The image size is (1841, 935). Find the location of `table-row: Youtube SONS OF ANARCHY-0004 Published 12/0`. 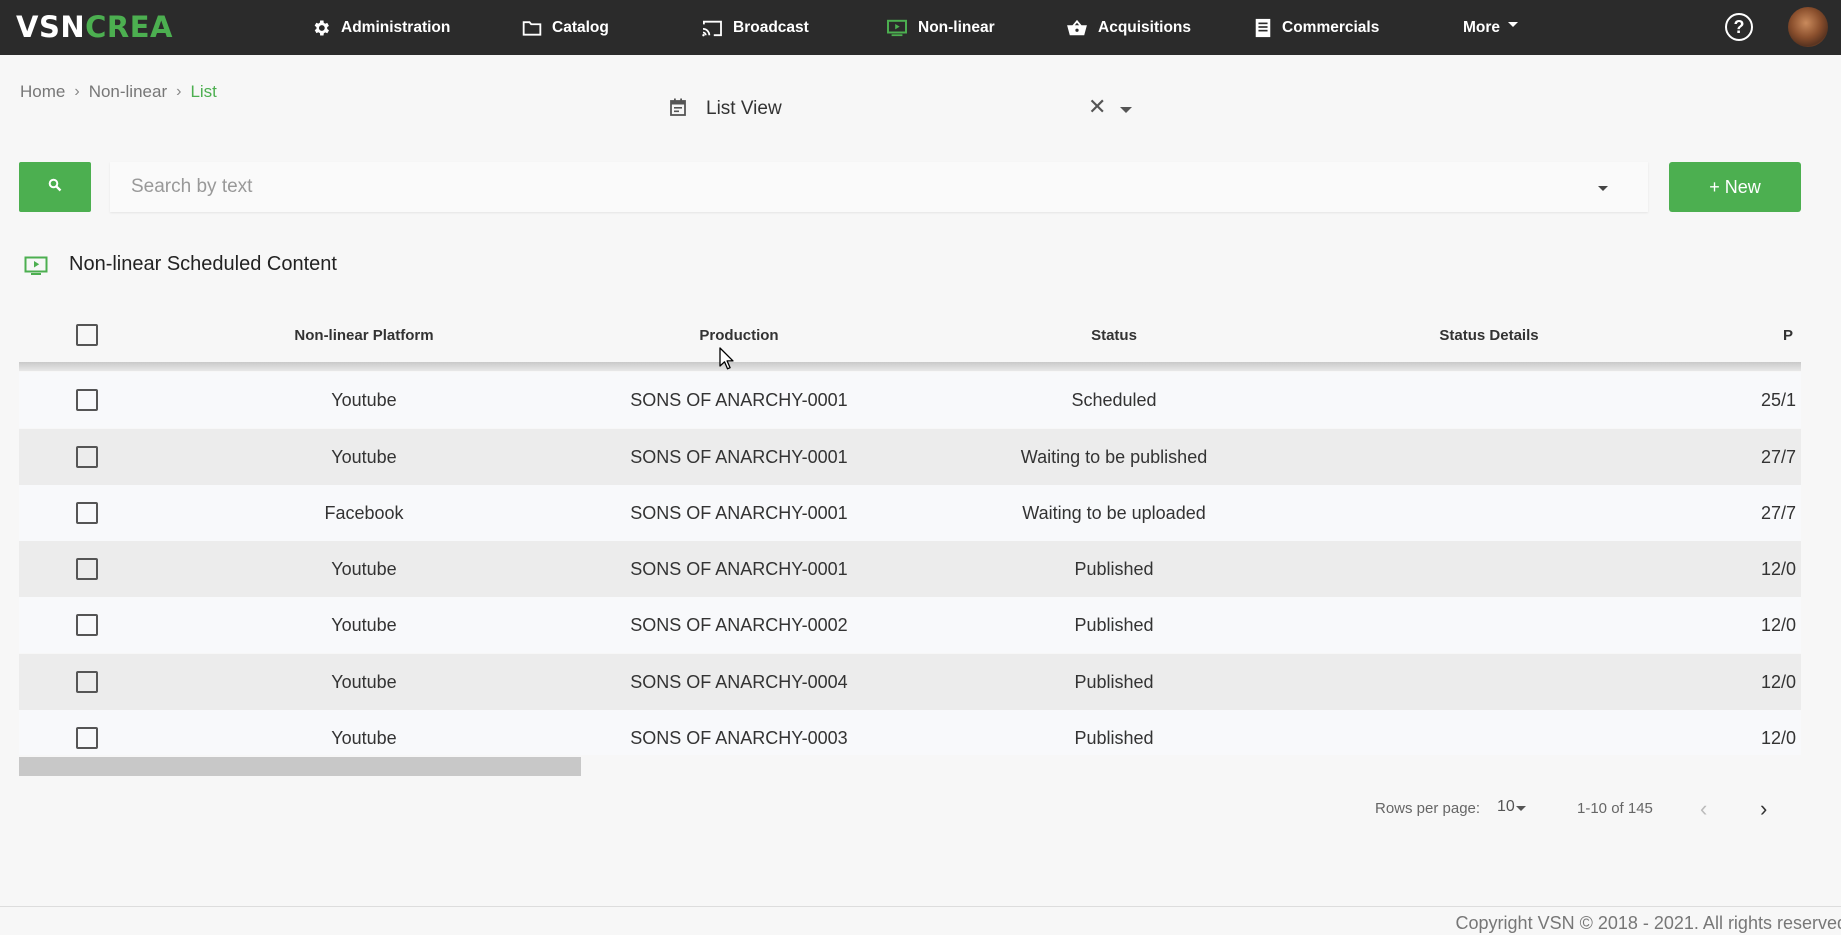

table-row: Youtube SONS OF ANARCHY-0004 Published 12/0 is located at coordinates (910, 682).